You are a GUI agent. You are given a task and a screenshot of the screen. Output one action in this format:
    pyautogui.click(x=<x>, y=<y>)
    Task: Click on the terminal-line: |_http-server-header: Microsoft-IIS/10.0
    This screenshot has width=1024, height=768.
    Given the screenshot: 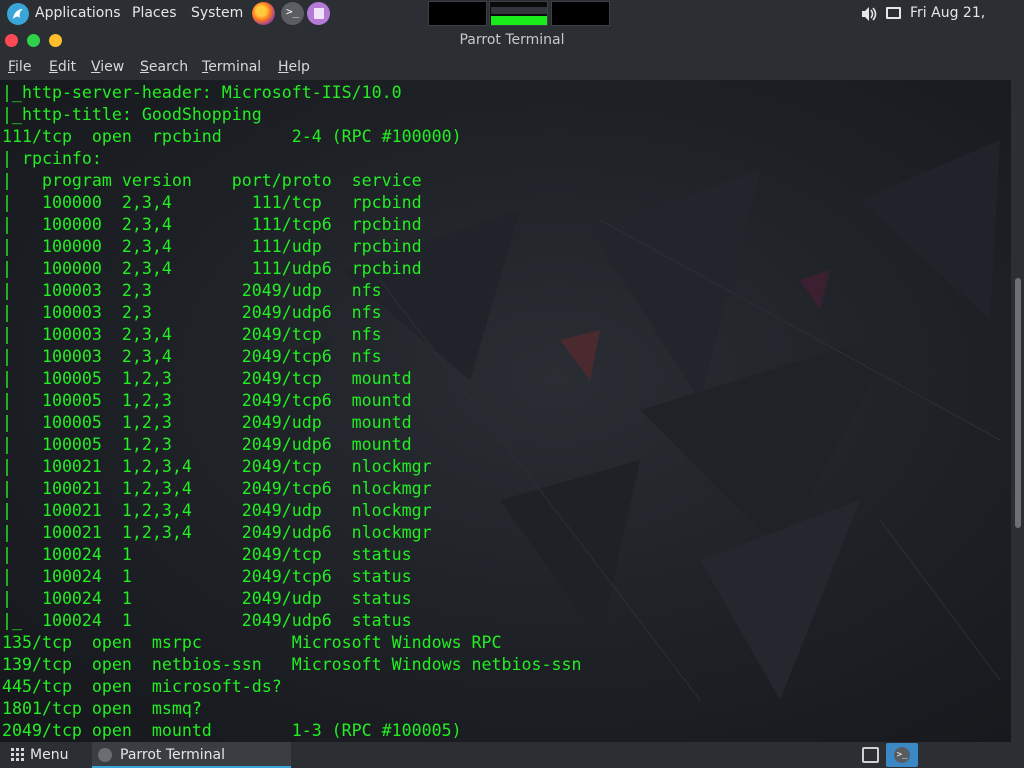 What is the action you would take?
    pyautogui.click(x=202, y=92)
    